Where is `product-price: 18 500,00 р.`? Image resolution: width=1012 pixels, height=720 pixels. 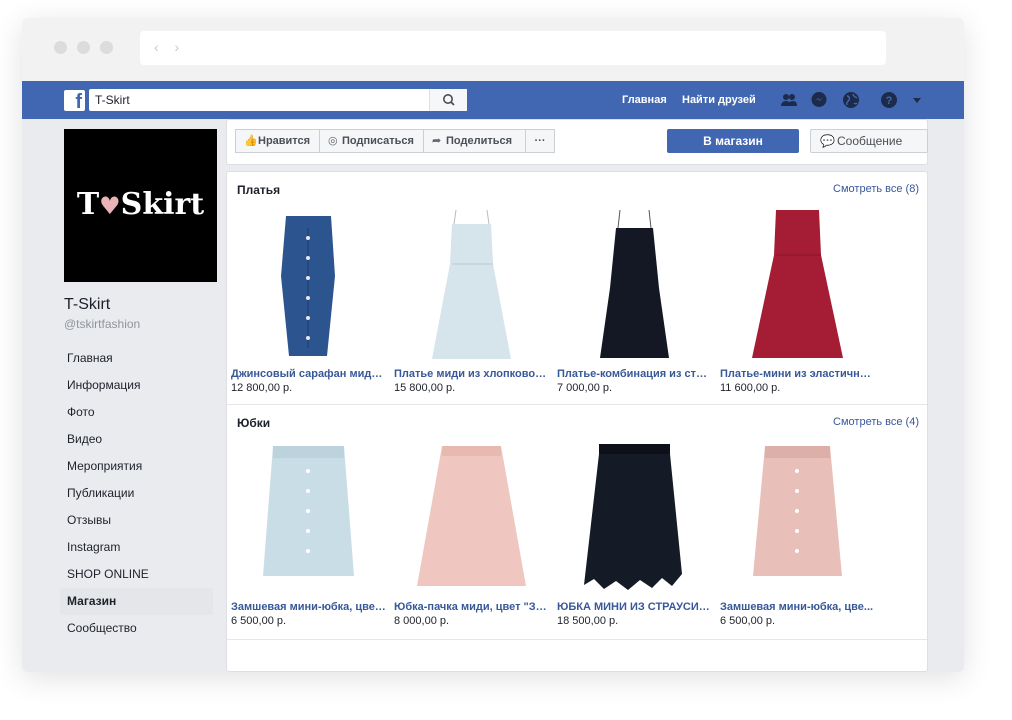
product-price: 18 500,00 р. is located at coordinates (588, 621).